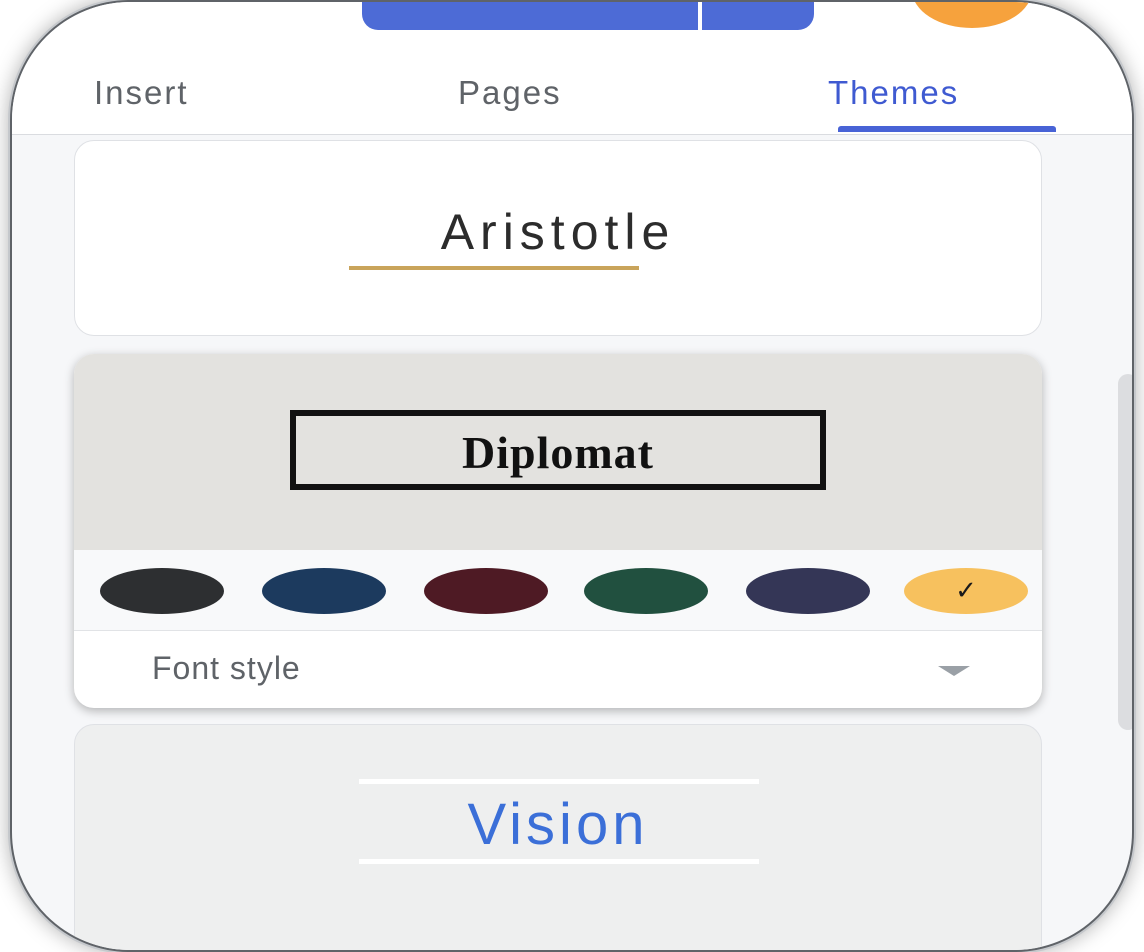  I want to click on scrollbar, so click(1125, 552).